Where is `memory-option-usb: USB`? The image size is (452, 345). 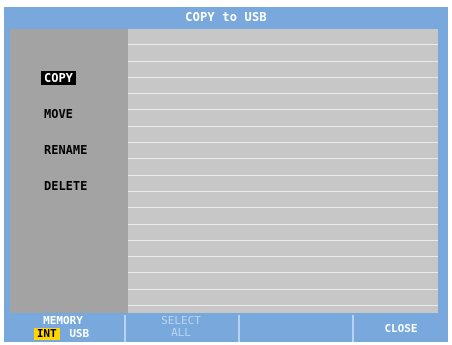
memory-option-usb: USB is located at coordinates (79, 333).